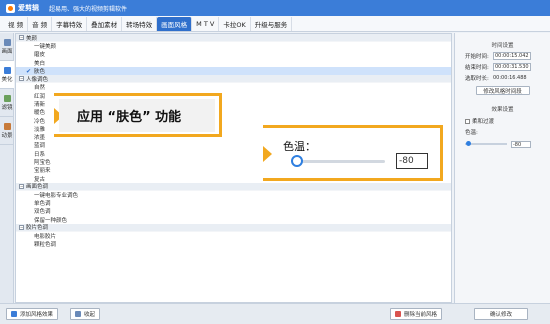 The image size is (550, 324). Describe the element at coordinates (233, 63) in the screenshot. I see `effect-whitening: 美白` at that location.